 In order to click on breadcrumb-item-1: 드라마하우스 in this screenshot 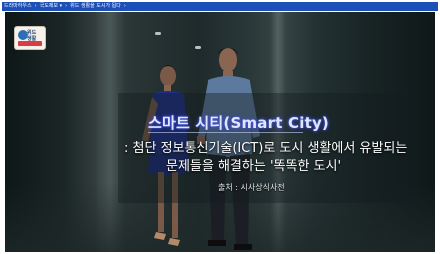, I will do `click(18, 6)`.